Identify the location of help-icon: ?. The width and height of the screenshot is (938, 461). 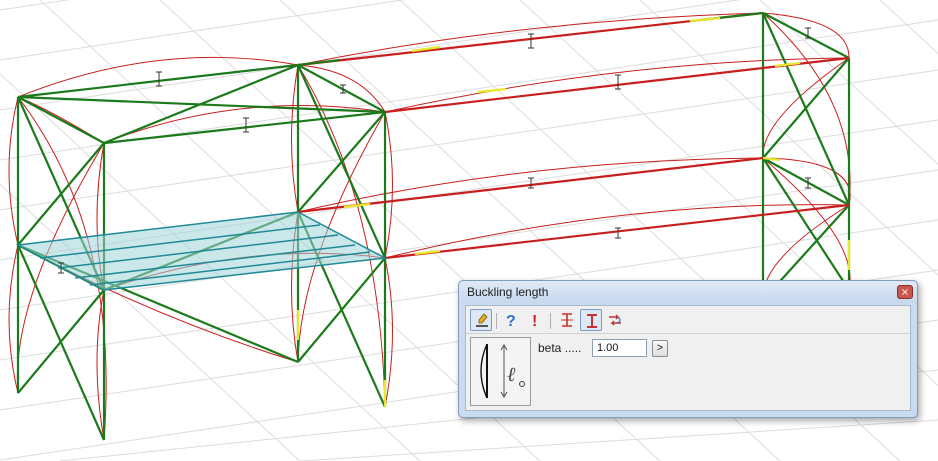
(511, 320).